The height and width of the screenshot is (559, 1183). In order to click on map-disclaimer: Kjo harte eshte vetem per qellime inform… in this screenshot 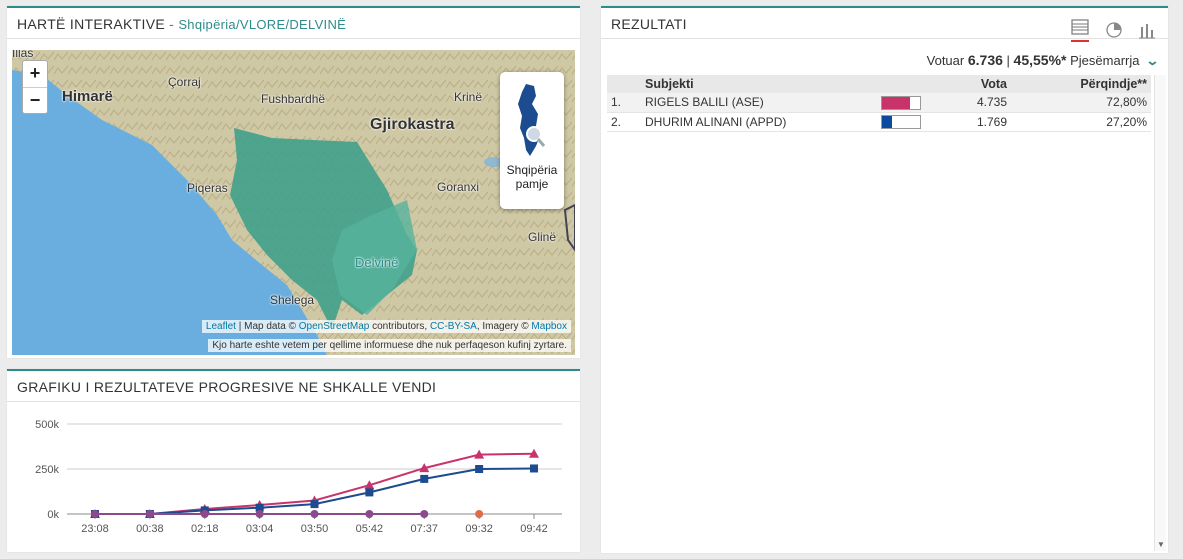, I will do `click(389, 345)`.